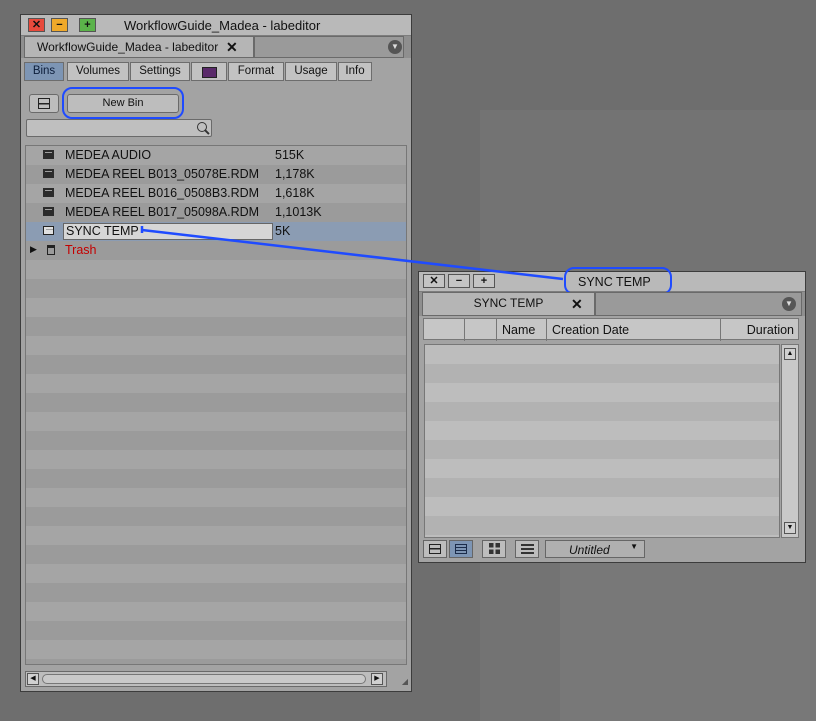 This screenshot has width=816, height=721. I want to click on column-header-creation-date: Creation Date, so click(634, 330).